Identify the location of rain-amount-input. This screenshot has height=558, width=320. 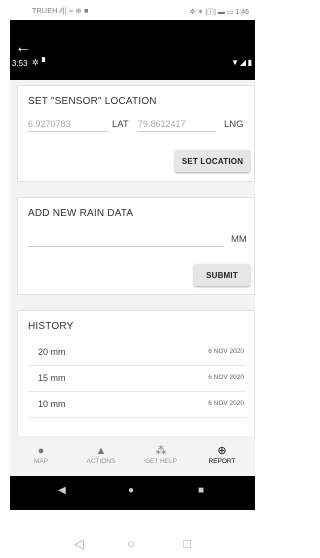
(125, 239).